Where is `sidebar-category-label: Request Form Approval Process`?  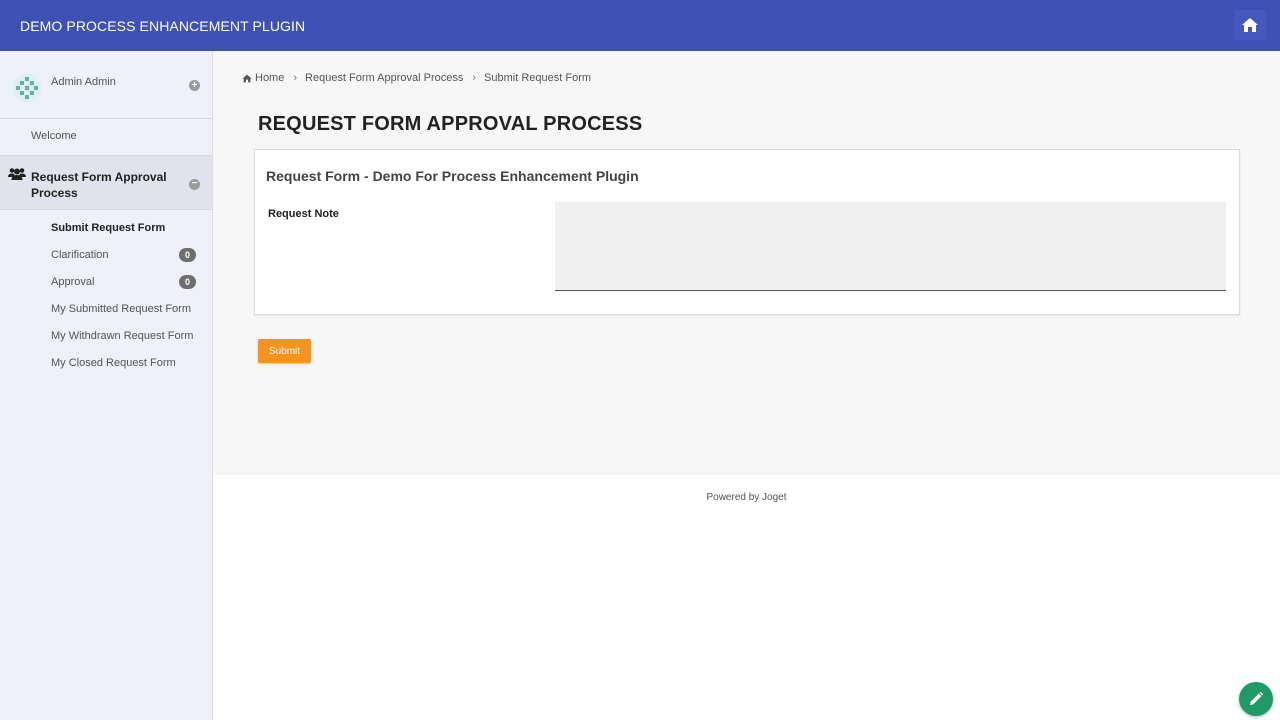 sidebar-category-label: Request Form Approval Process is located at coordinates (99, 185).